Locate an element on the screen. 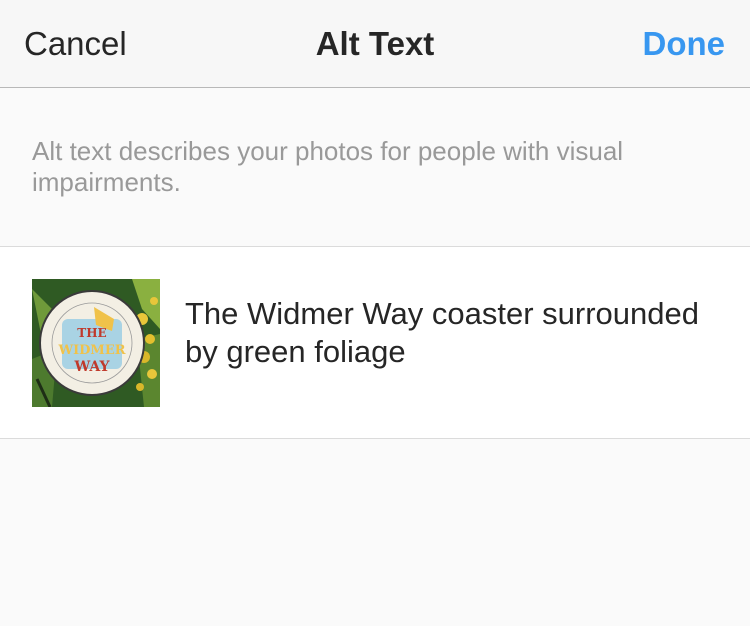 The image size is (750, 626). photo-thumbnail: THE WIDMER WAY is located at coordinates (96, 343).